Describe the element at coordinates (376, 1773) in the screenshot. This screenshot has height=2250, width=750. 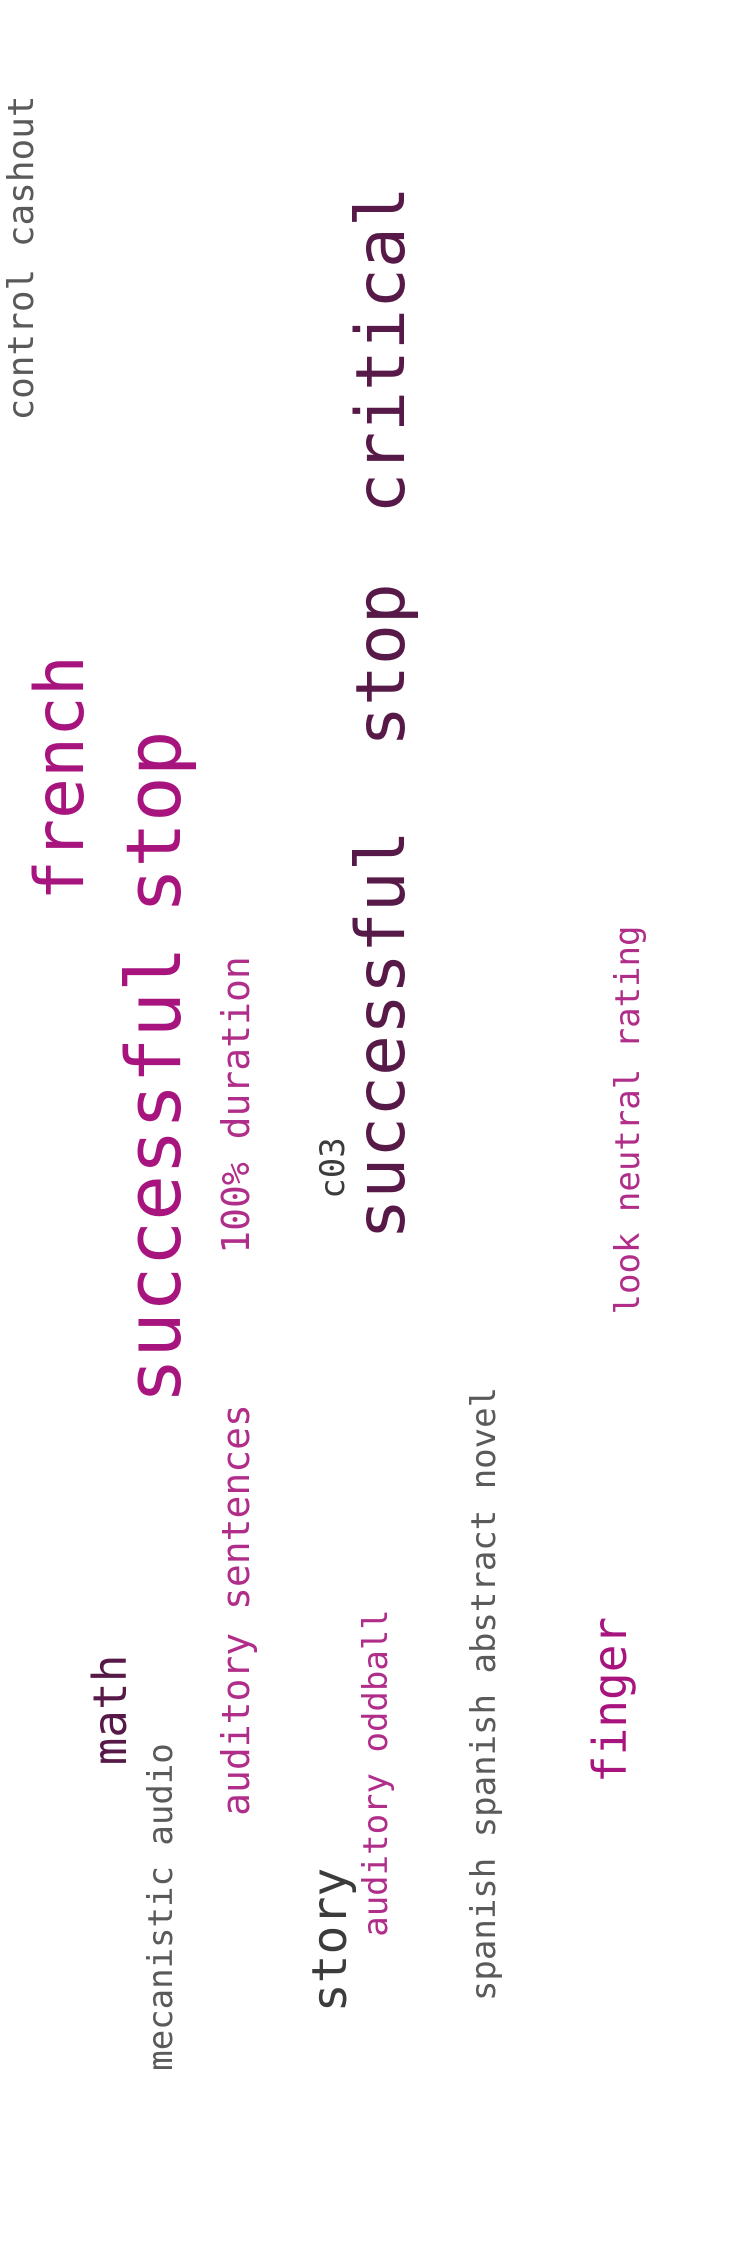
I see `word-auditory-oddball: auditory oddball` at that location.